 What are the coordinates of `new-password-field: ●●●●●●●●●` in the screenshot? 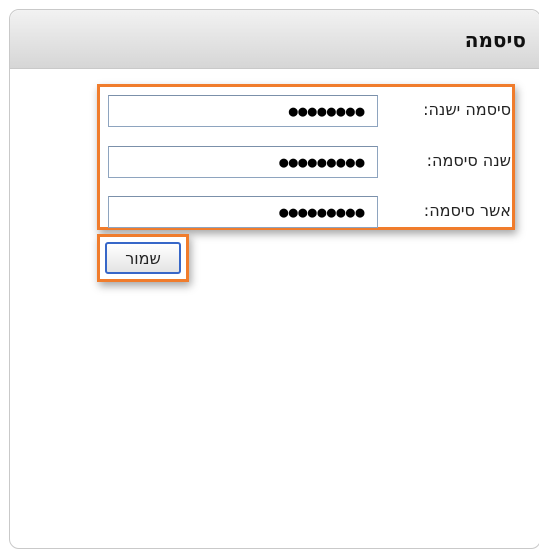 It's located at (243, 162).